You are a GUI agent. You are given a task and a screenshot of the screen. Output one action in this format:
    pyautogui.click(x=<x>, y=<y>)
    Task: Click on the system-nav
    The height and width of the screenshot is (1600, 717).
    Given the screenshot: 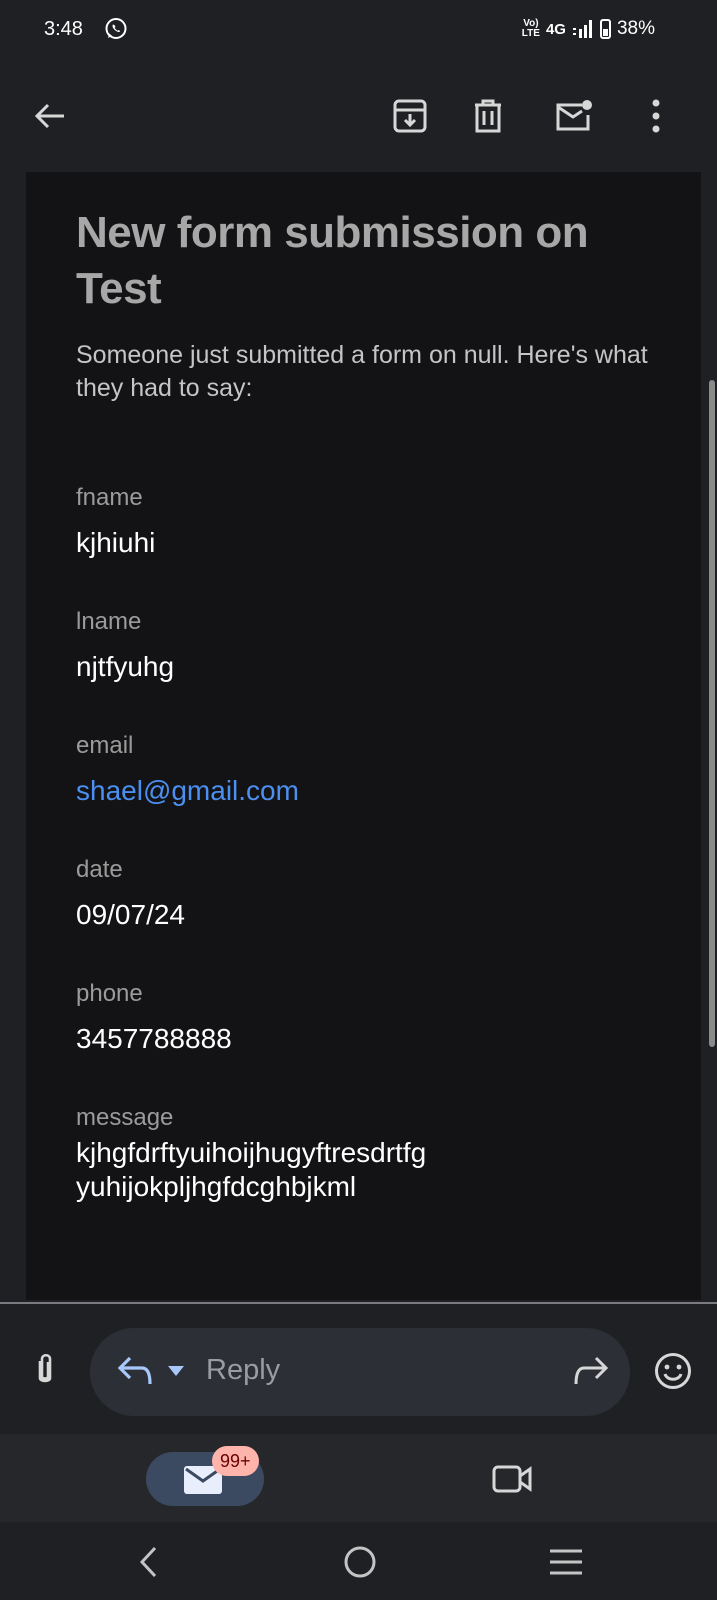 What is the action you would take?
    pyautogui.click(x=358, y=1561)
    